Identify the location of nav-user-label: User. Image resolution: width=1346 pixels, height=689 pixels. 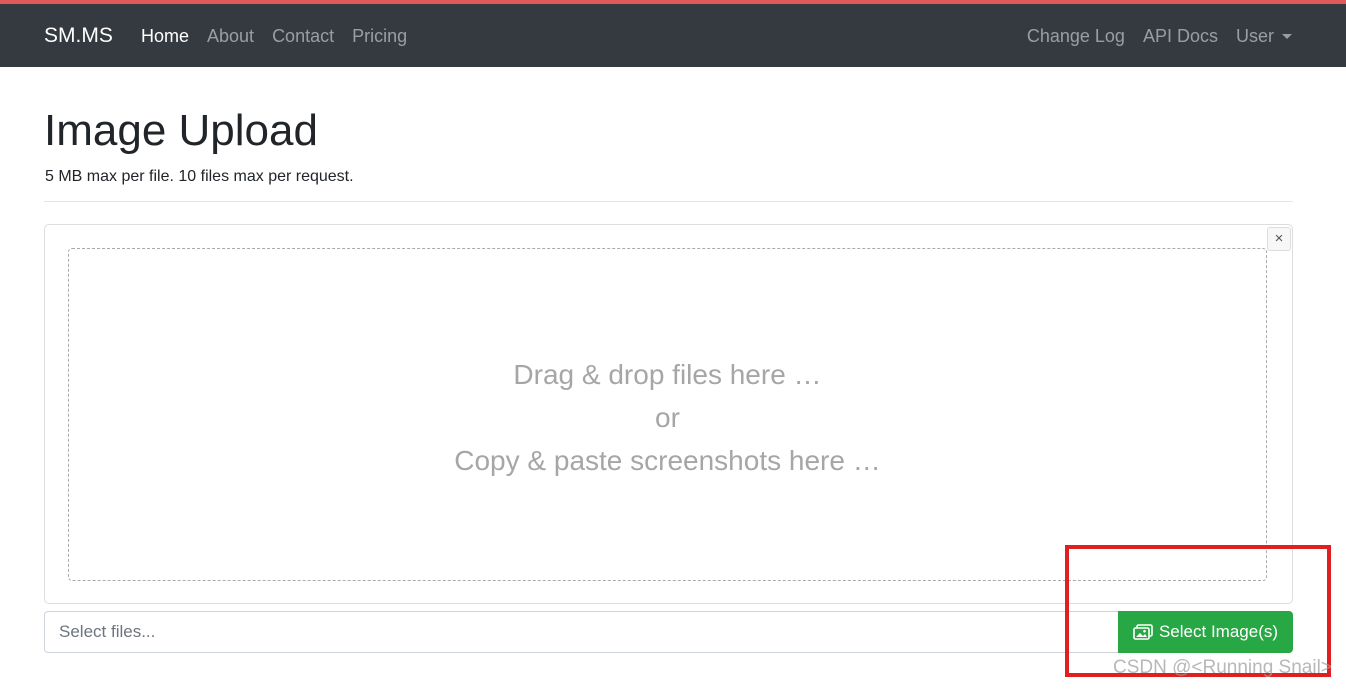
(1254, 36).